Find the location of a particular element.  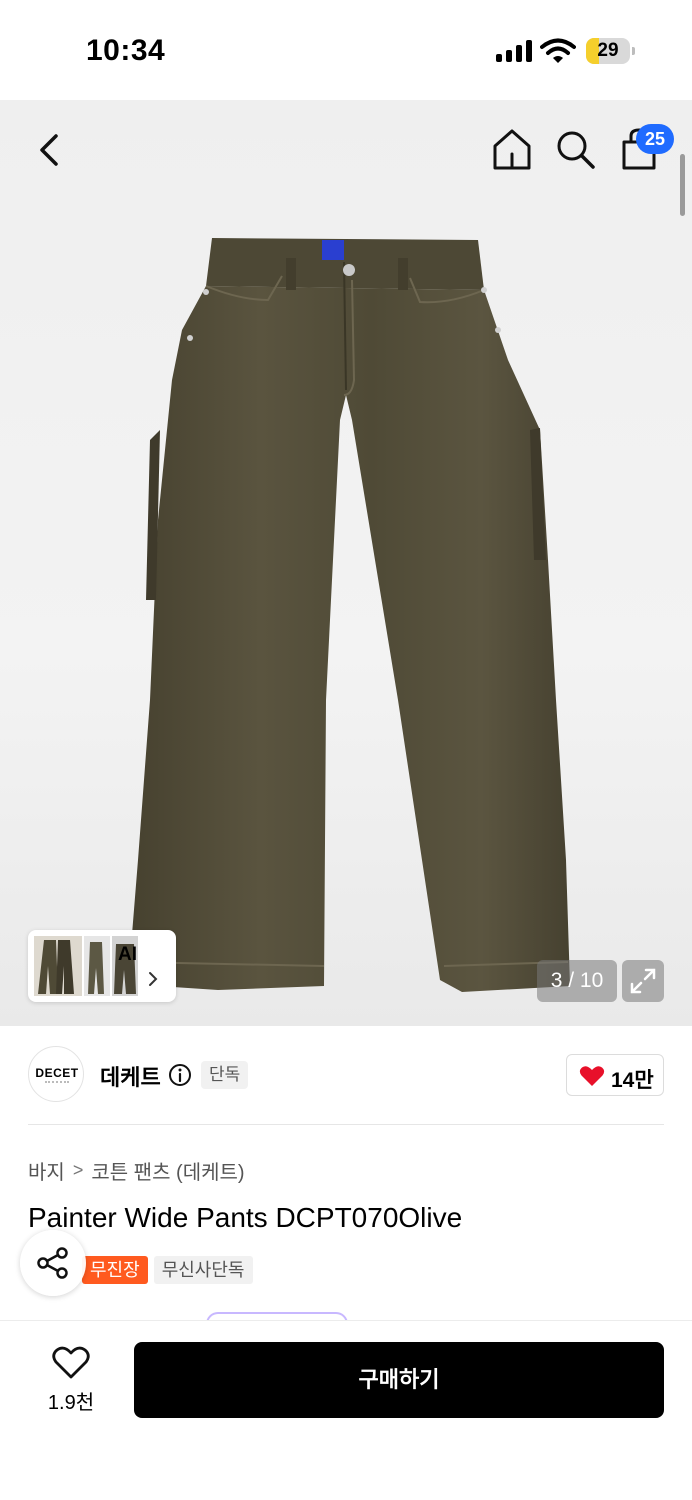

exclusive-tag: 단독 is located at coordinates (225, 1075).